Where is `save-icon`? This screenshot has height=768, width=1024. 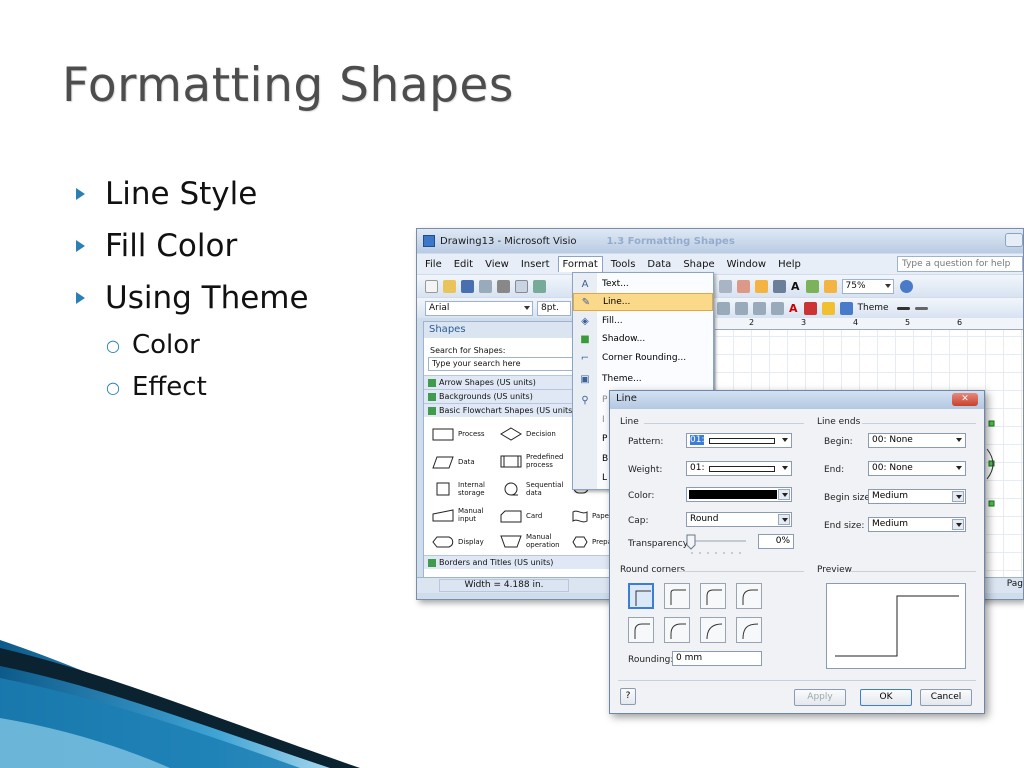
save-icon is located at coordinates (467, 286).